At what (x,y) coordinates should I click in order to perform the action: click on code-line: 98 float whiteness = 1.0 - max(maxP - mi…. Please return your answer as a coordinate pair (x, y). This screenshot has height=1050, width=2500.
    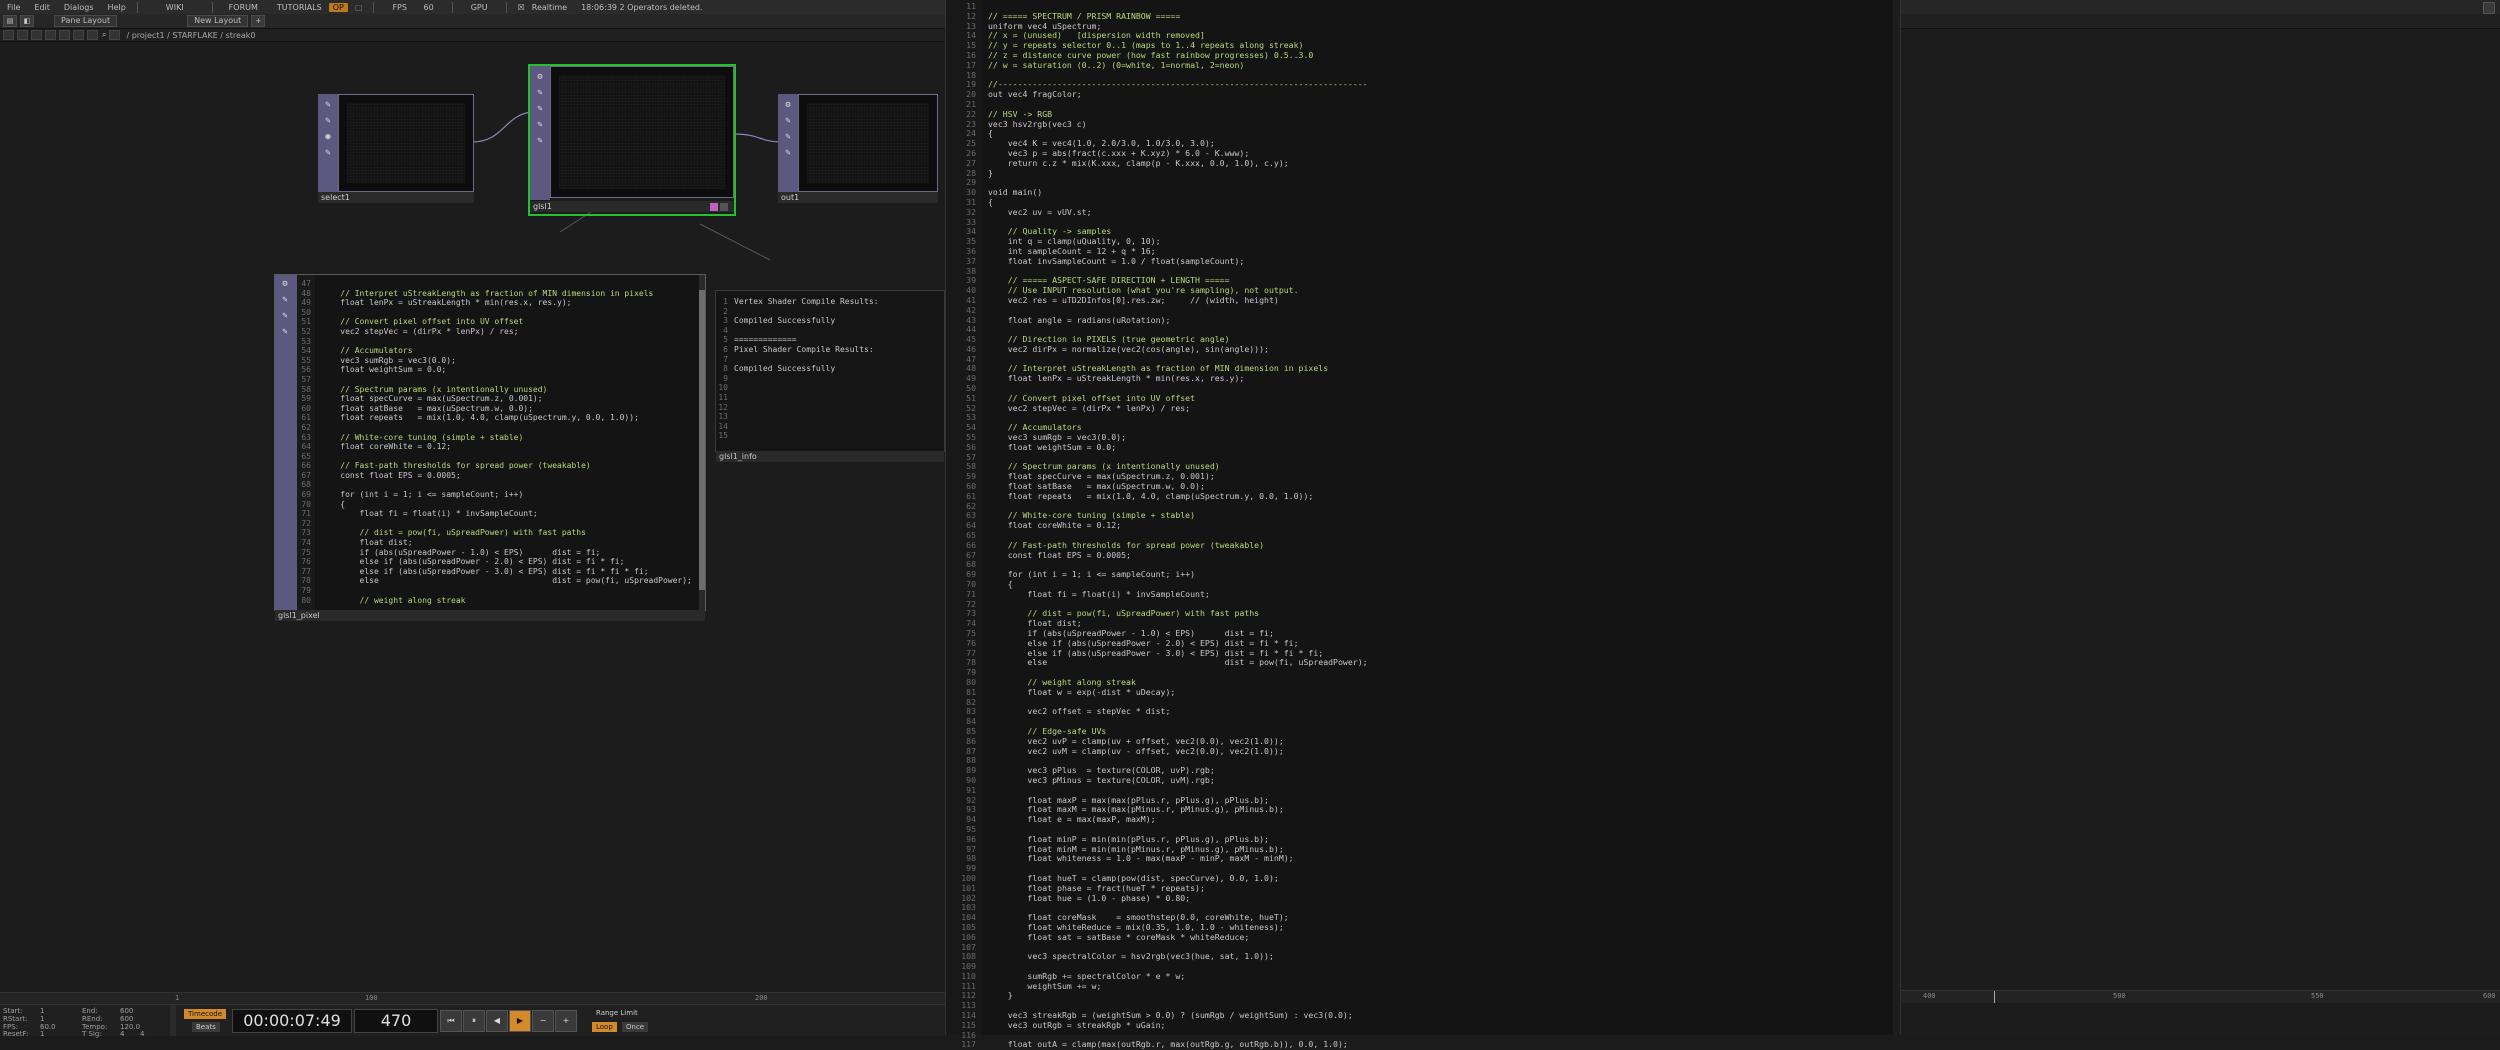
    Looking at the image, I should click on (1157, 859).